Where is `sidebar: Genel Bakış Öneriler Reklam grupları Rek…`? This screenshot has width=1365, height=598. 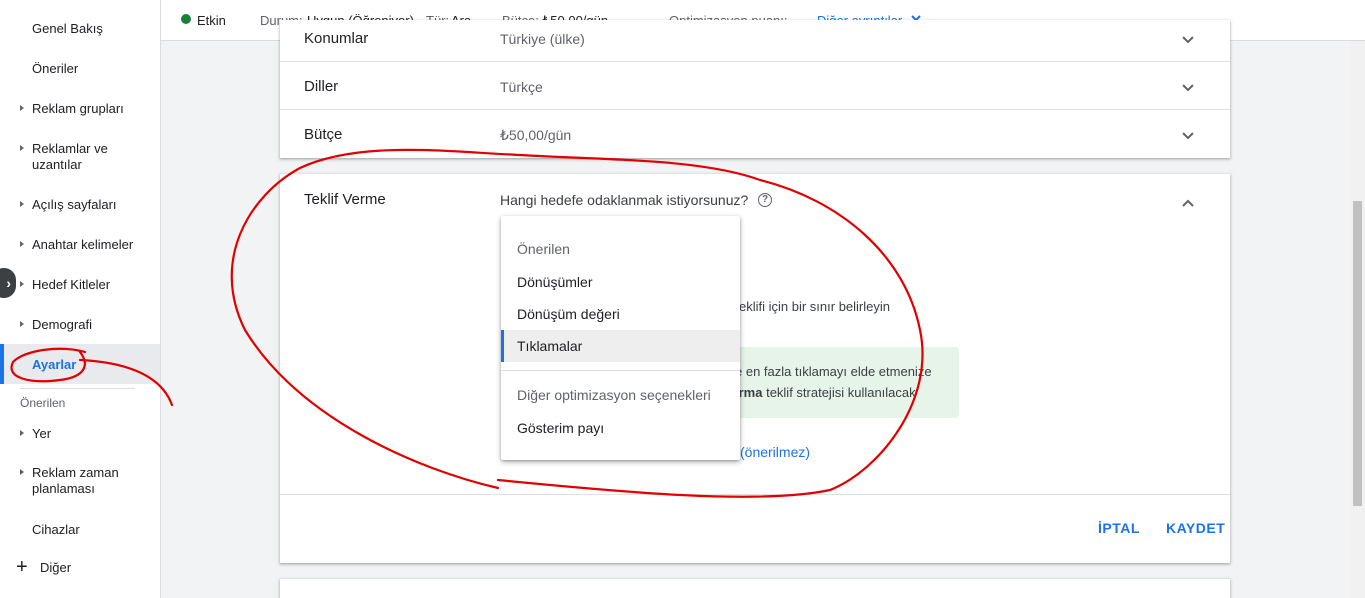
sidebar: Genel Bakış Öneriler Reklam grupları Rek… is located at coordinates (80, 299).